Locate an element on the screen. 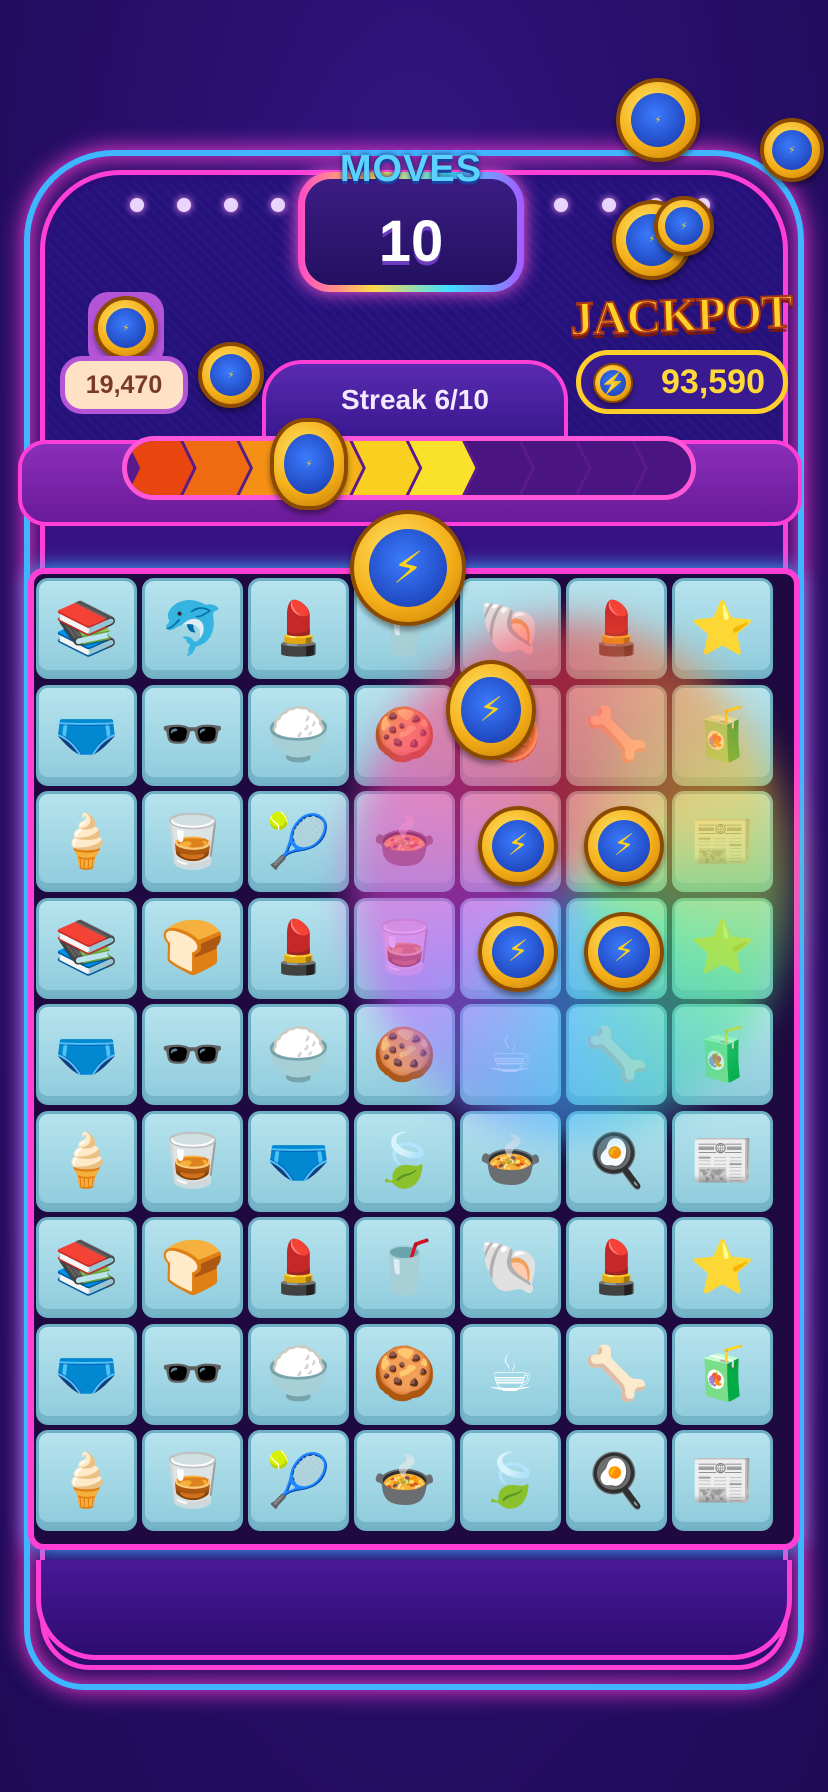 The image size is (828, 1792). jackpot-value: ⚡ 93,590 is located at coordinates (682, 382).